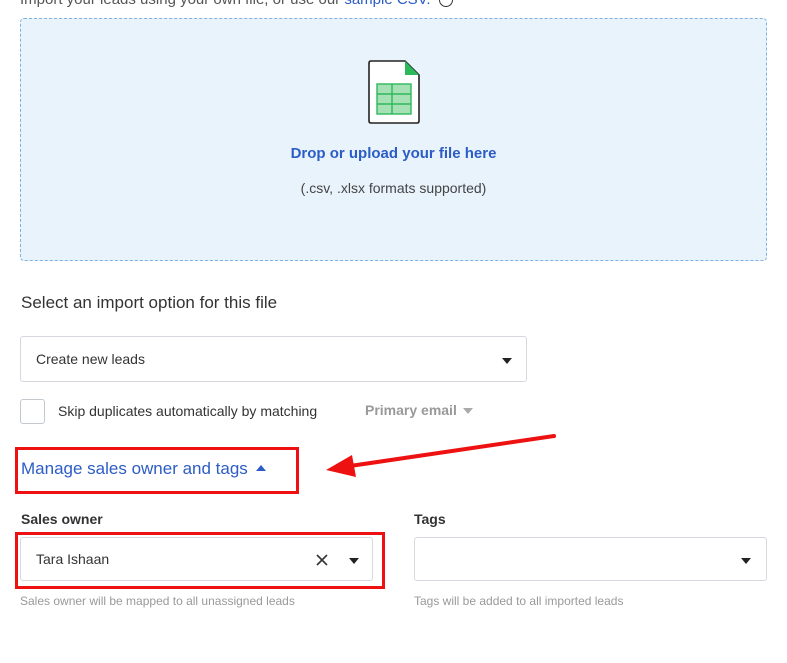 This screenshot has height=663, width=787. What do you see at coordinates (393, 153) in the screenshot?
I see `upload-title: Drop or upload your file here` at bounding box center [393, 153].